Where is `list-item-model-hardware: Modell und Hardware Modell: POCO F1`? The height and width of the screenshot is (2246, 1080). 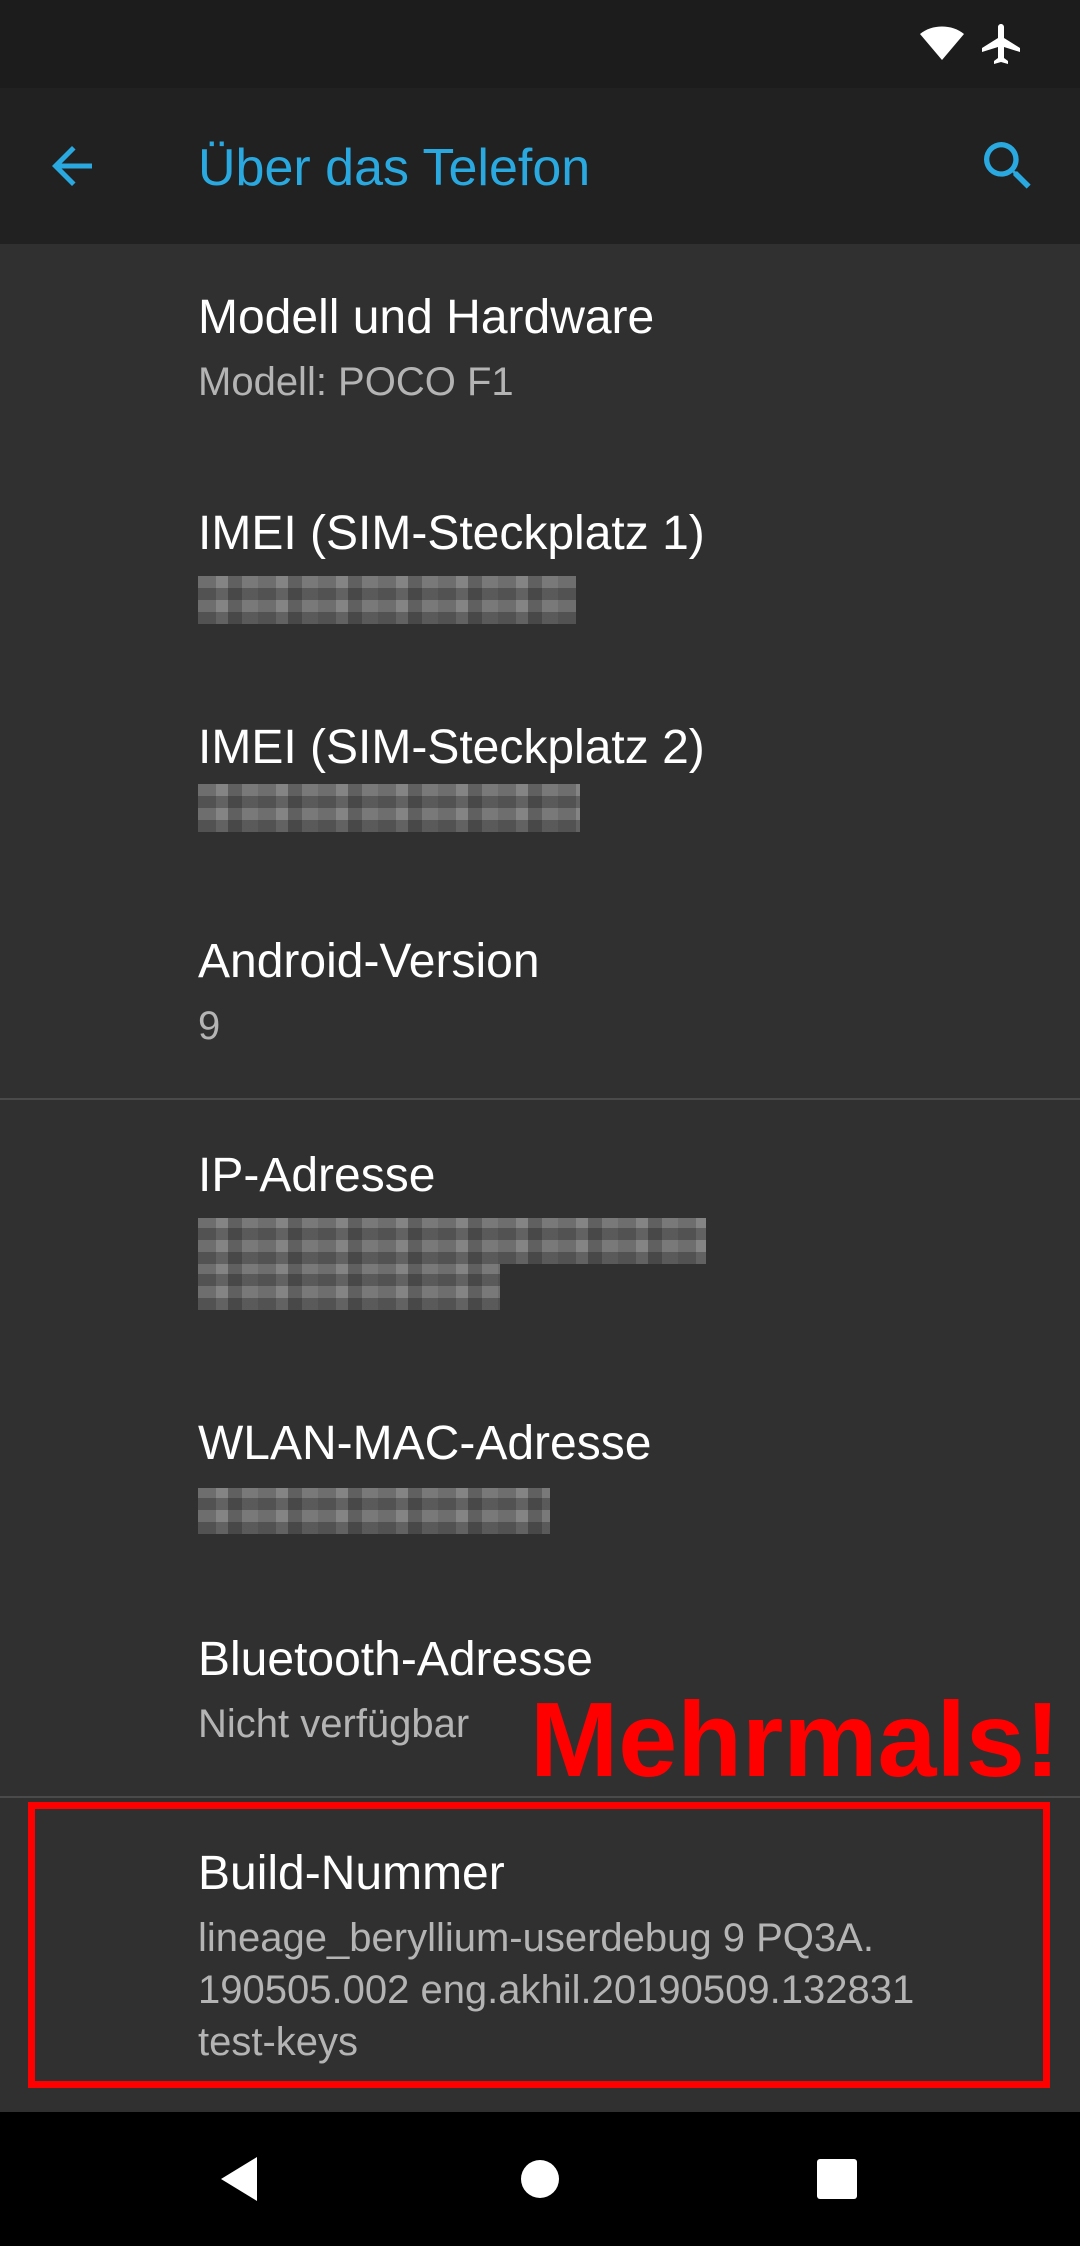 list-item-model-hardware: Modell und Hardware Modell: POCO F1 is located at coordinates (540, 350).